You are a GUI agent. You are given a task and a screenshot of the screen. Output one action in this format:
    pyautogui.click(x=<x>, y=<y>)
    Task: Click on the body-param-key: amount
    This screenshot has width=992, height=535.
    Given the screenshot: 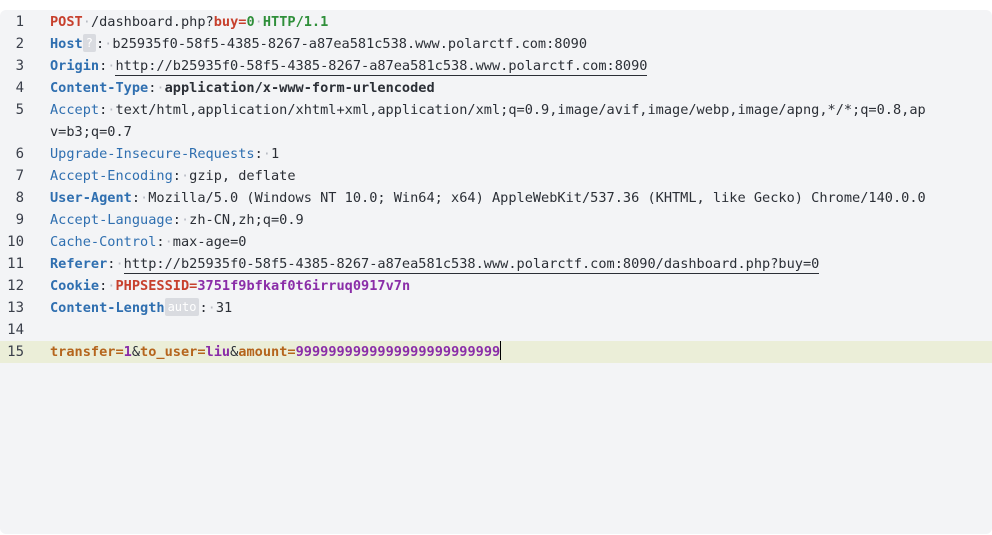 What is the action you would take?
    pyautogui.click(x=263, y=352)
    